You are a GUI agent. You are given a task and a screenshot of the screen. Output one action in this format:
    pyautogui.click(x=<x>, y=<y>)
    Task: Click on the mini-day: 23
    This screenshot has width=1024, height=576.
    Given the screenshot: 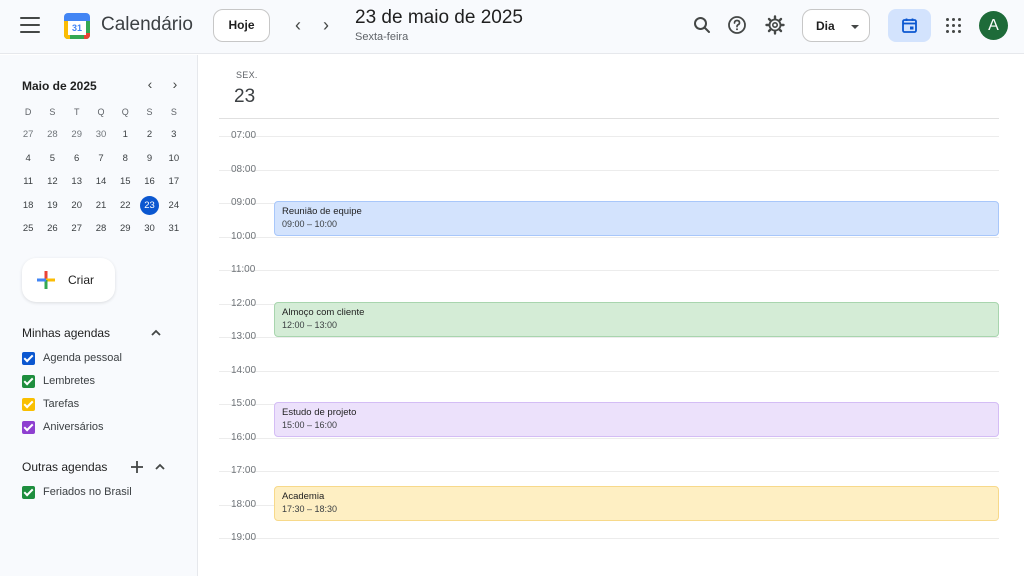 What is the action you would take?
    pyautogui.click(x=149, y=205)
    